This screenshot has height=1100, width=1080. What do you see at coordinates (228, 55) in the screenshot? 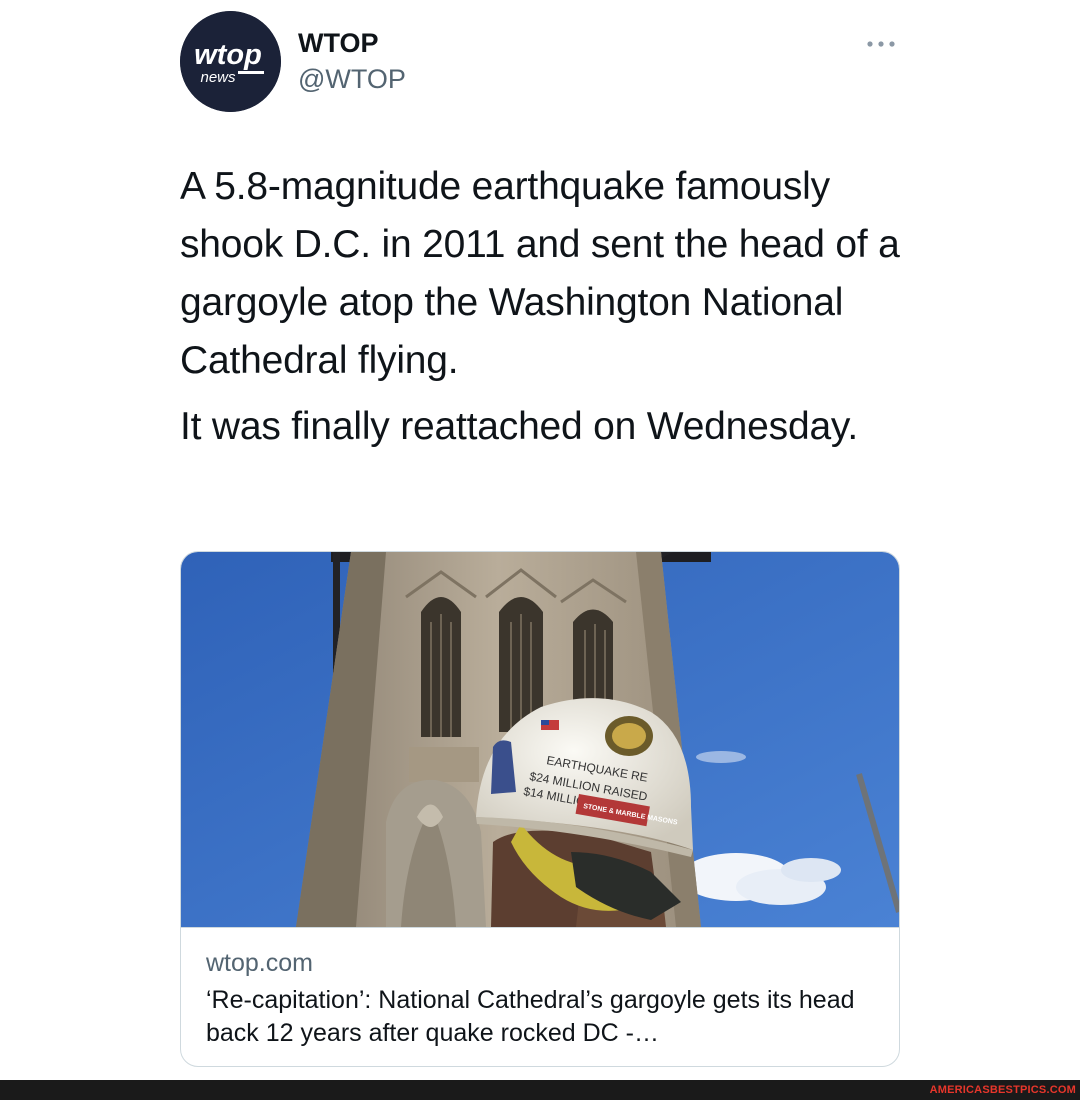
I see `logo-word: wtop` at bounding box center [228, 55].